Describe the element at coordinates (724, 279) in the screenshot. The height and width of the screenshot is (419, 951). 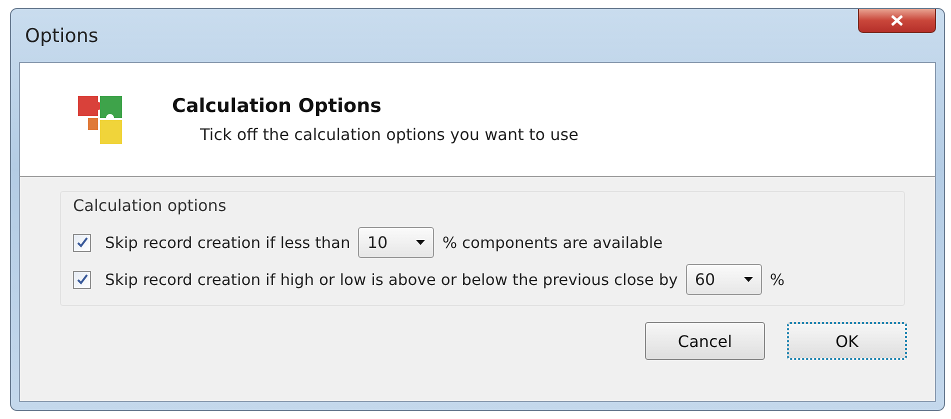
I see `percent-dropdown: 60` at that location.